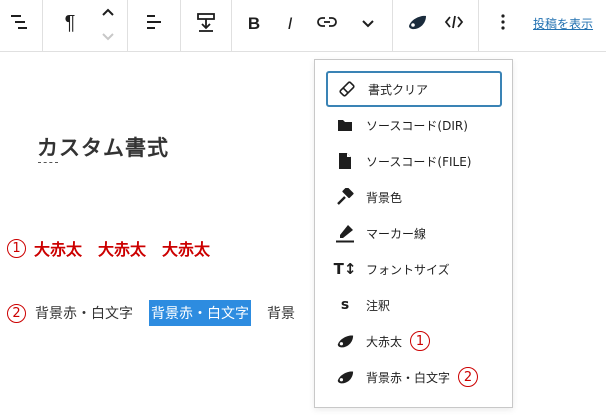  Describe the element at coordinates (345, 161) in the screenshot. I see `file-icon` at that location.